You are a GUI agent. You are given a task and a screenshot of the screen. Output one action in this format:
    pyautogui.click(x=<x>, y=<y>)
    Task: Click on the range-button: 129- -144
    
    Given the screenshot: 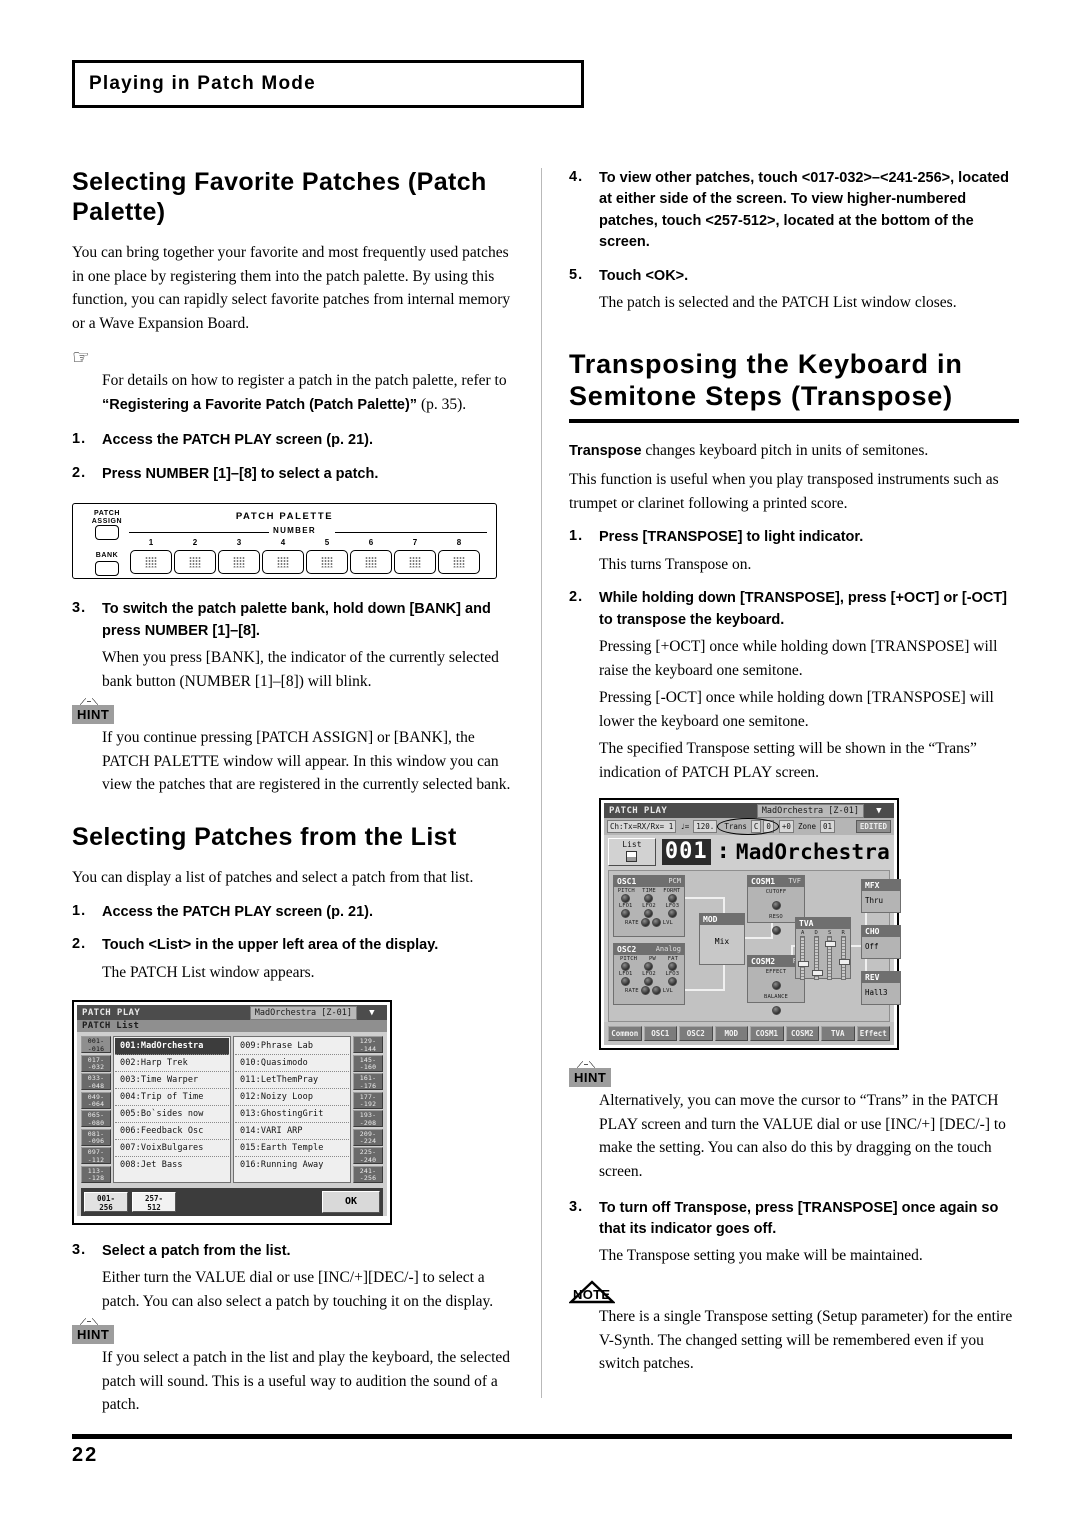 What is the action you would take?
    pyautogui.click(x=368, y=1045)
    